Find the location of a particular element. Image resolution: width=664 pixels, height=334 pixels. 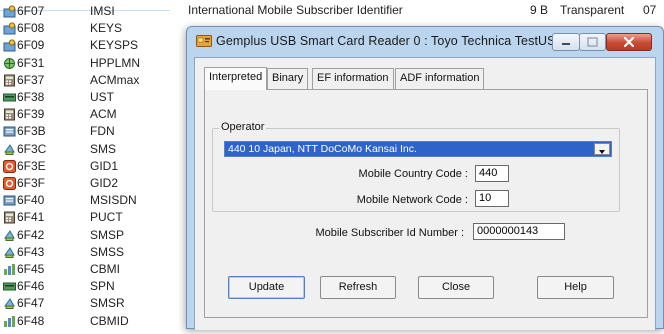

minimize-icon is located at coordinates (566, 44).